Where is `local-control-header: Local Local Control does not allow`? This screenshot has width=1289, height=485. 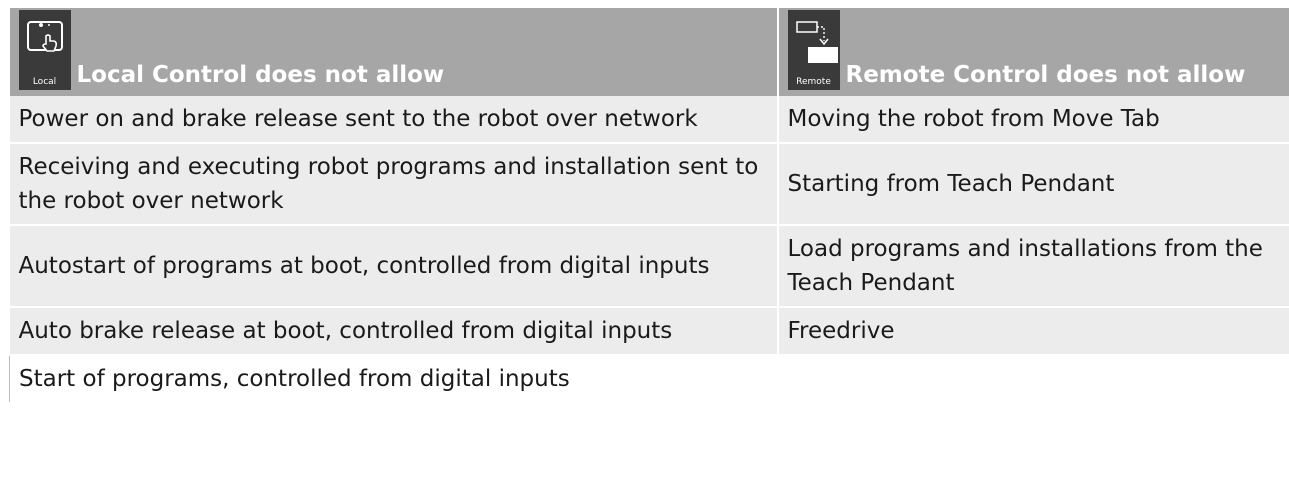
local-control-header: Local Local Control does not allow is located at coordinates (394, 52).